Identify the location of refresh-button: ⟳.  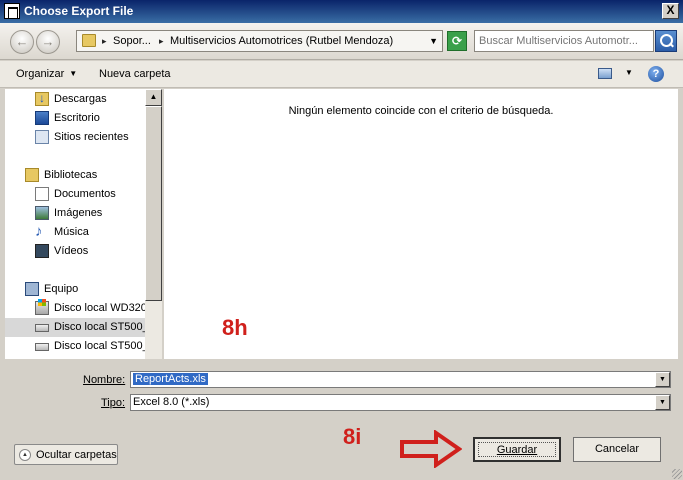
(457, 41).